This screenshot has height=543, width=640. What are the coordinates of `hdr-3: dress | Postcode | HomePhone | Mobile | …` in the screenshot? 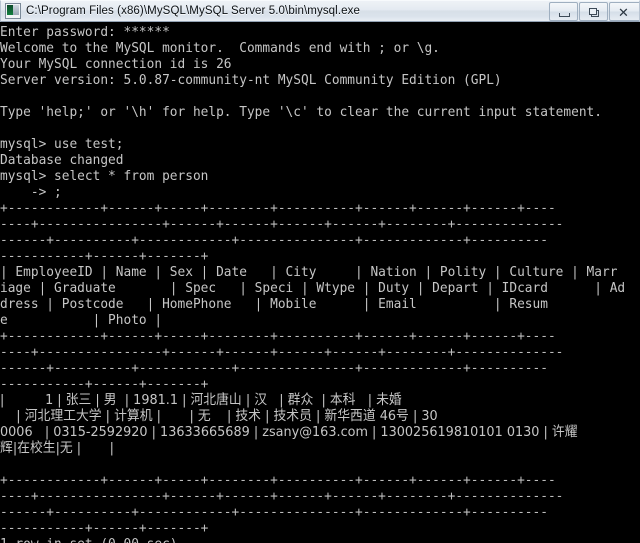 It's located at (274, 304).